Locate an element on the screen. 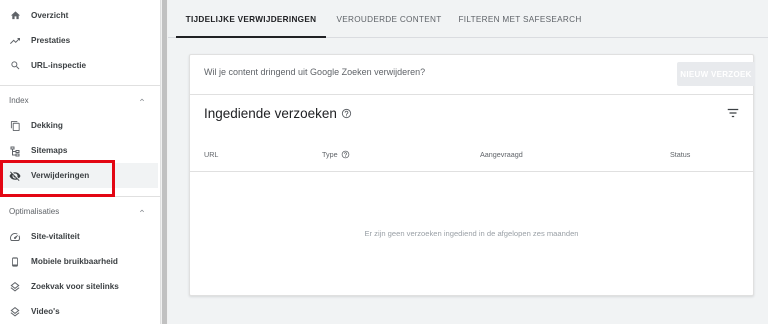 The image size is (768, 324). section-title: Ingediende verzoeken is located at coordinates (278, 113).